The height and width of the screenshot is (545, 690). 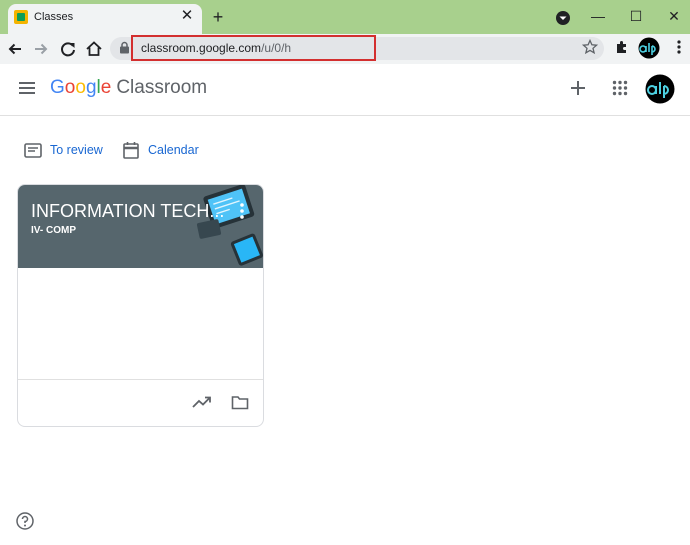 What do you see at coordinates (54, 17) in the screenshot?
I see `tab-title: Classes` at bounding box center [54, 17].